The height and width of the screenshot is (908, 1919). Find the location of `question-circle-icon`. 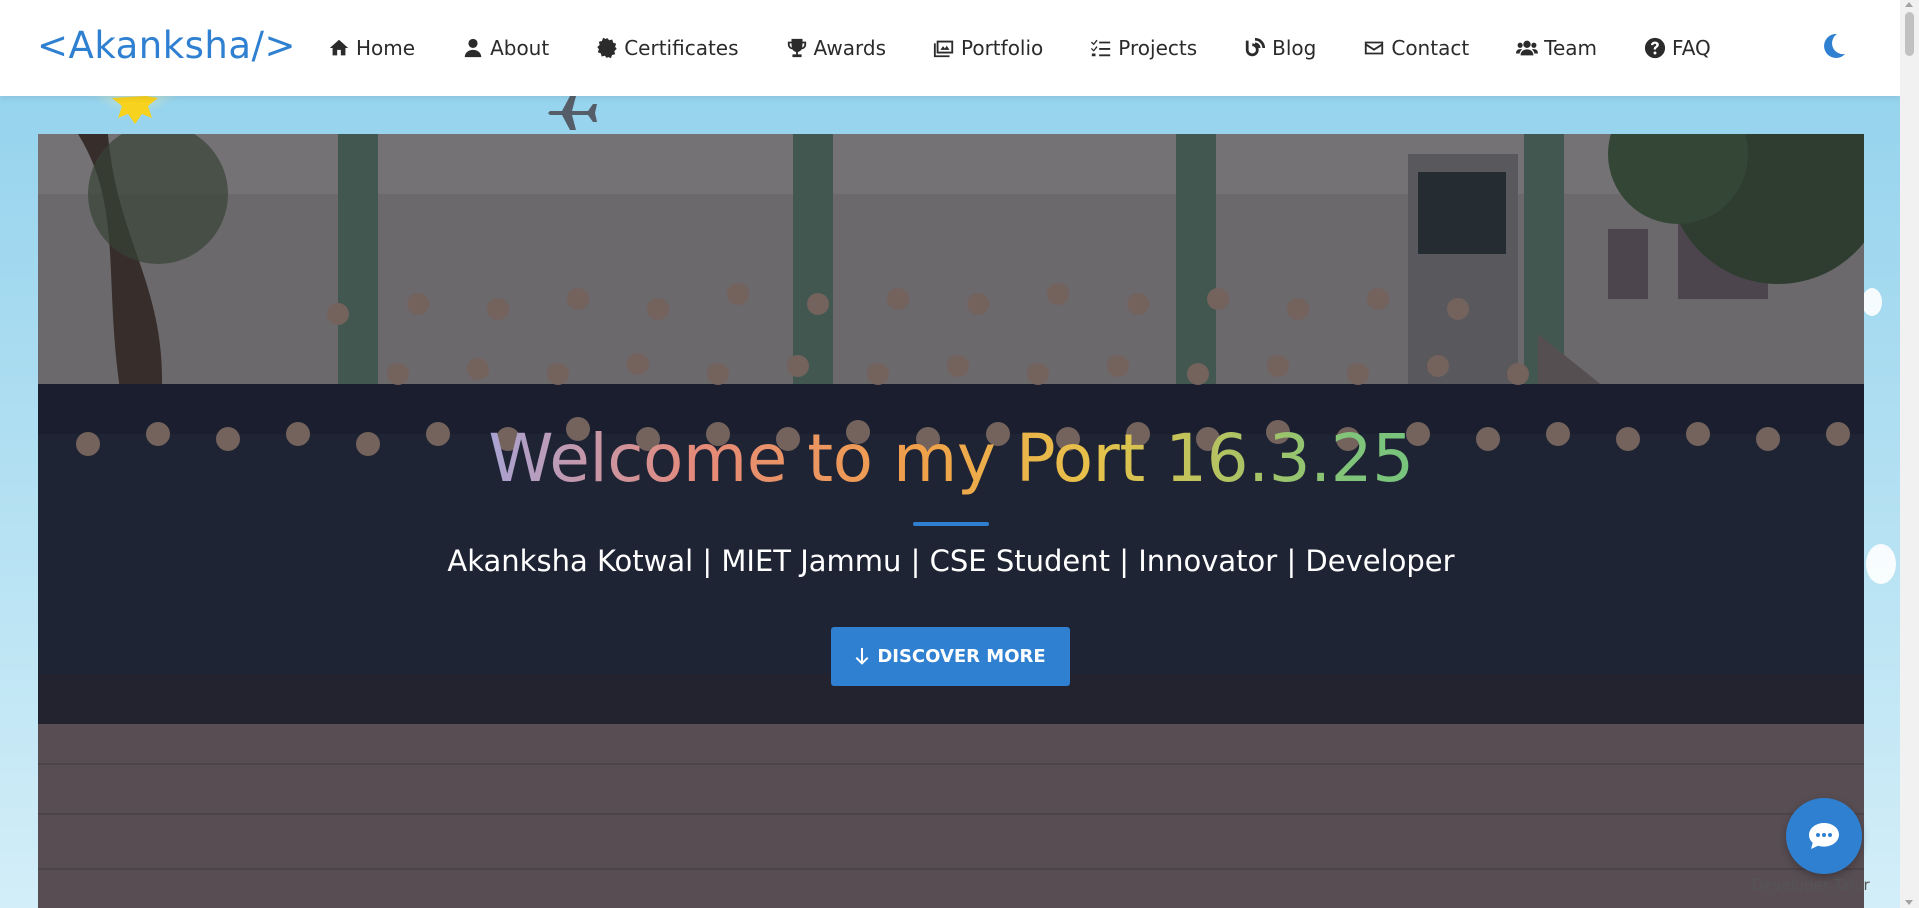

question-circle-icon is located at coordinates (1655, 48).